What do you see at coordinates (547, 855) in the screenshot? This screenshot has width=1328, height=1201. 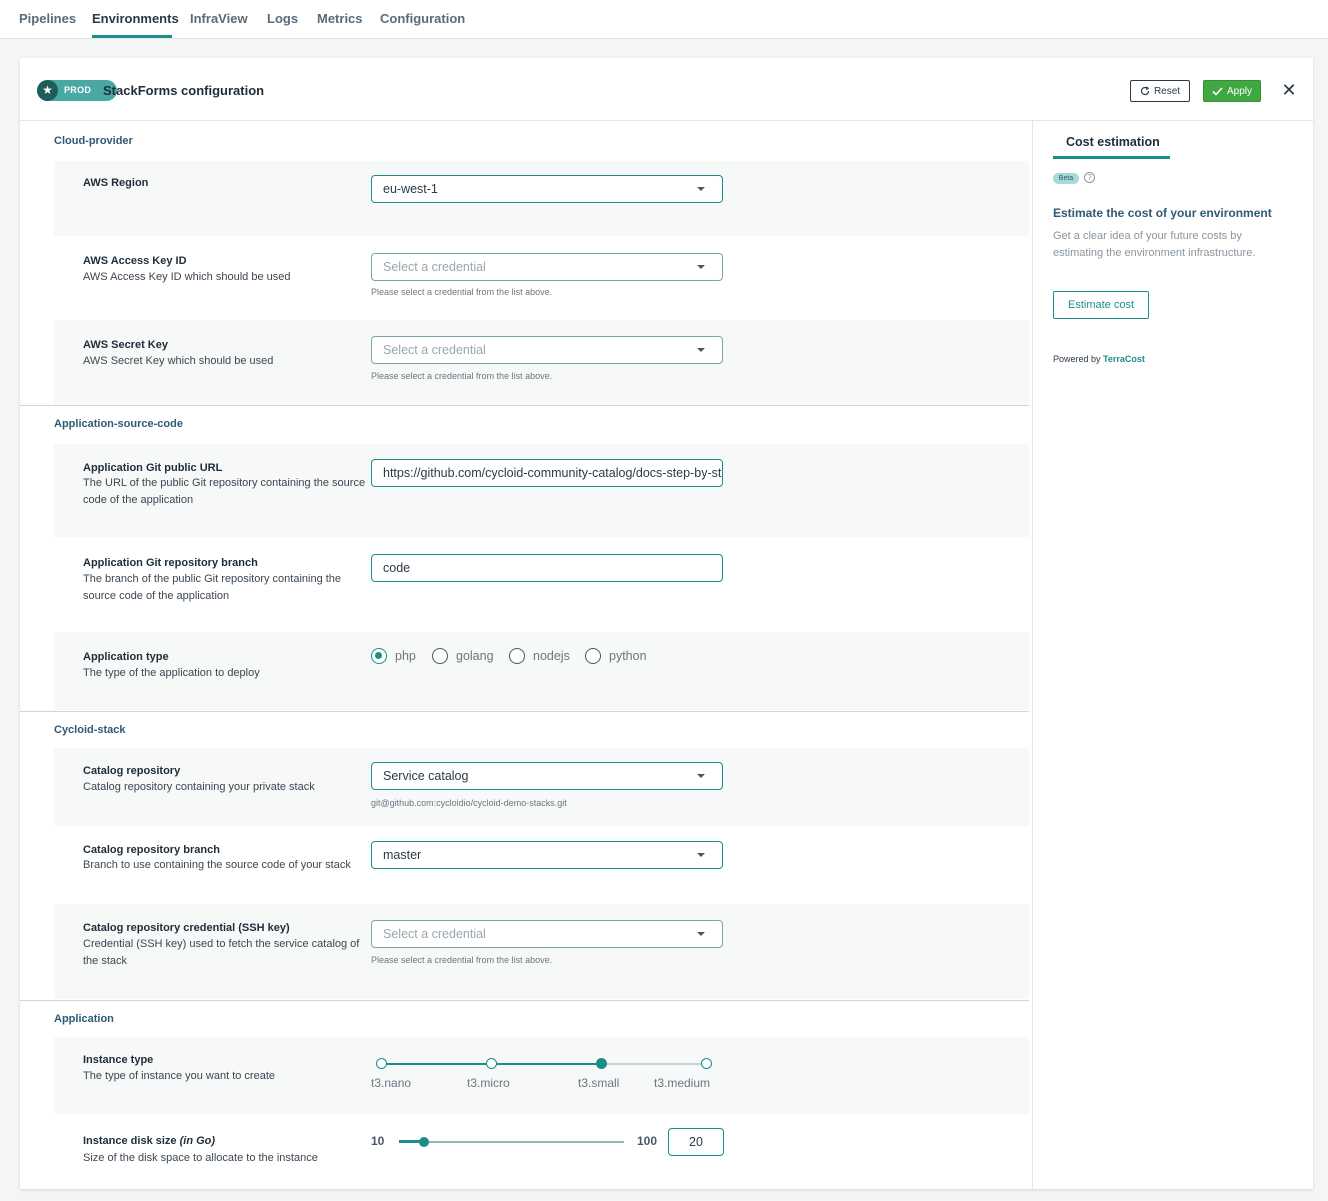 I see `catalog-branch-select: master` at bounding box center [547, 855].